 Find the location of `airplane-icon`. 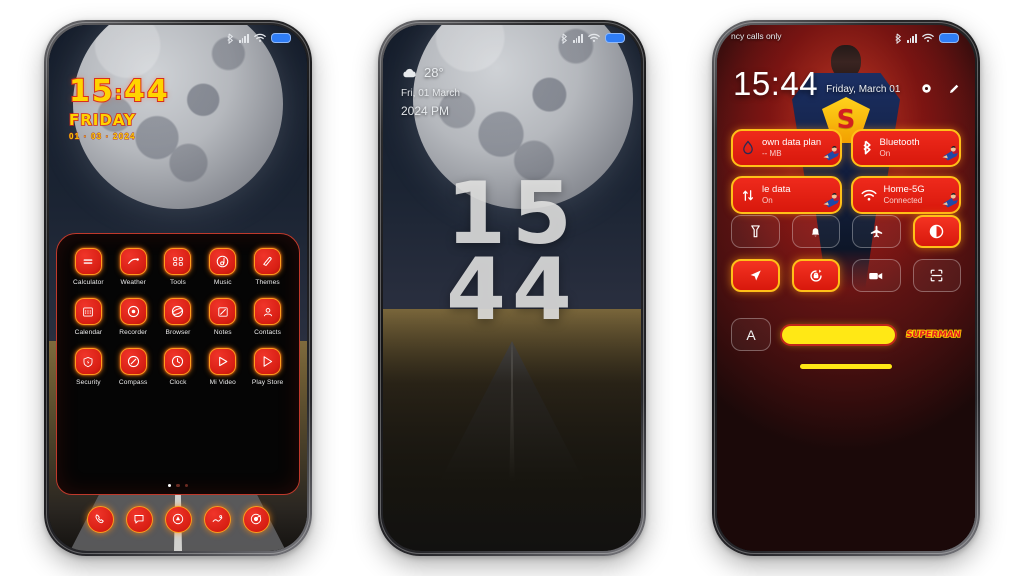

airplane-icon is located at coordinates (876, 231).